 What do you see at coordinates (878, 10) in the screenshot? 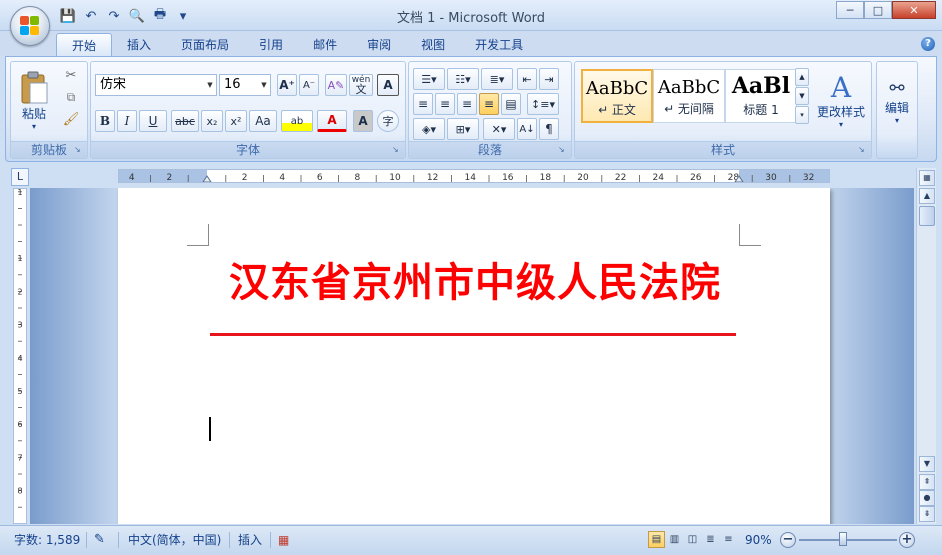
I see `maximize-button: □` at bounding box center [878, 10].